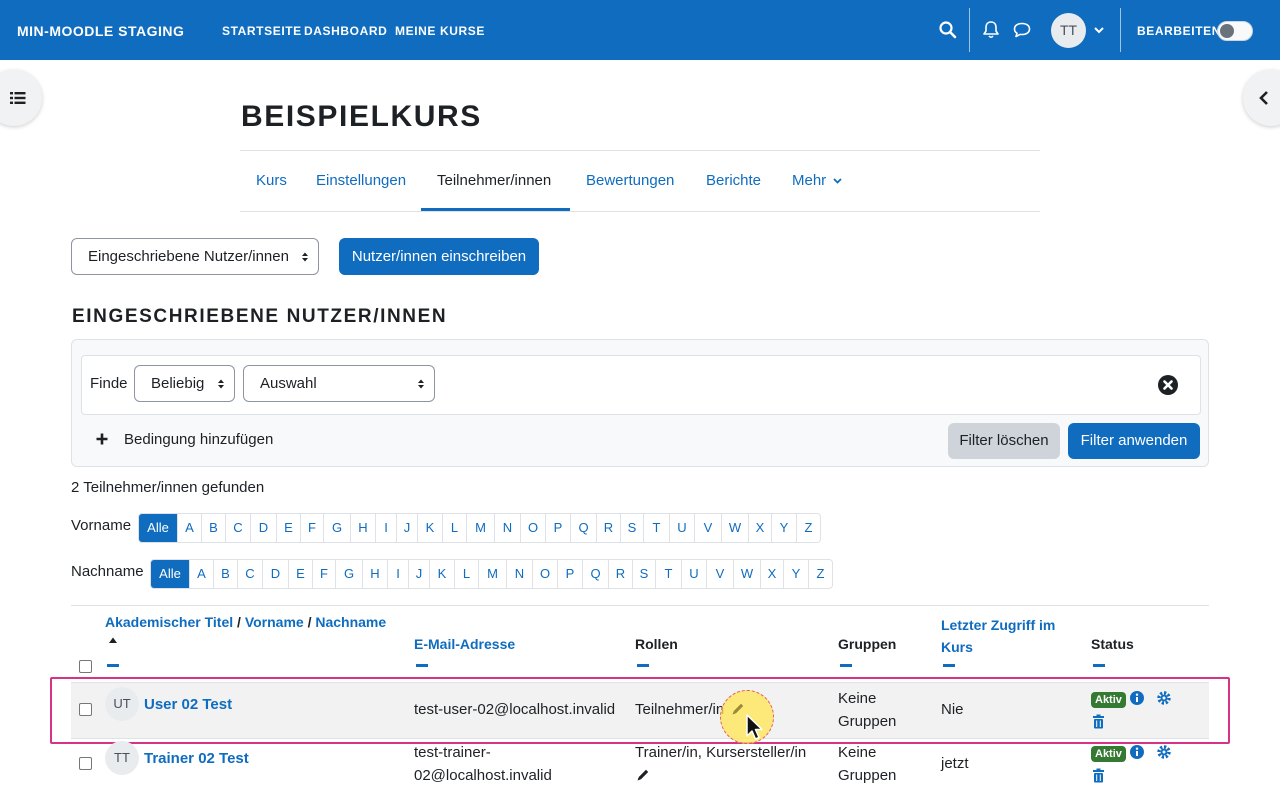 The width and height of the screenshot is (1280, 800). What do you see at coordinates (21, 98) in the screenshot?
I see `course-index-toggle` at bounding box center [21, 98].